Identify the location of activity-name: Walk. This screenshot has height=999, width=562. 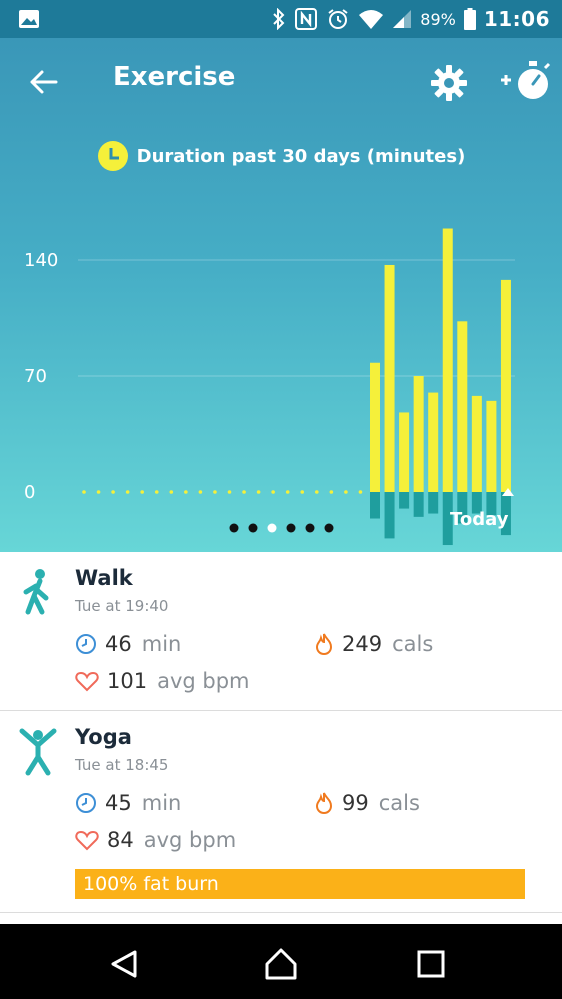
(104, 578).